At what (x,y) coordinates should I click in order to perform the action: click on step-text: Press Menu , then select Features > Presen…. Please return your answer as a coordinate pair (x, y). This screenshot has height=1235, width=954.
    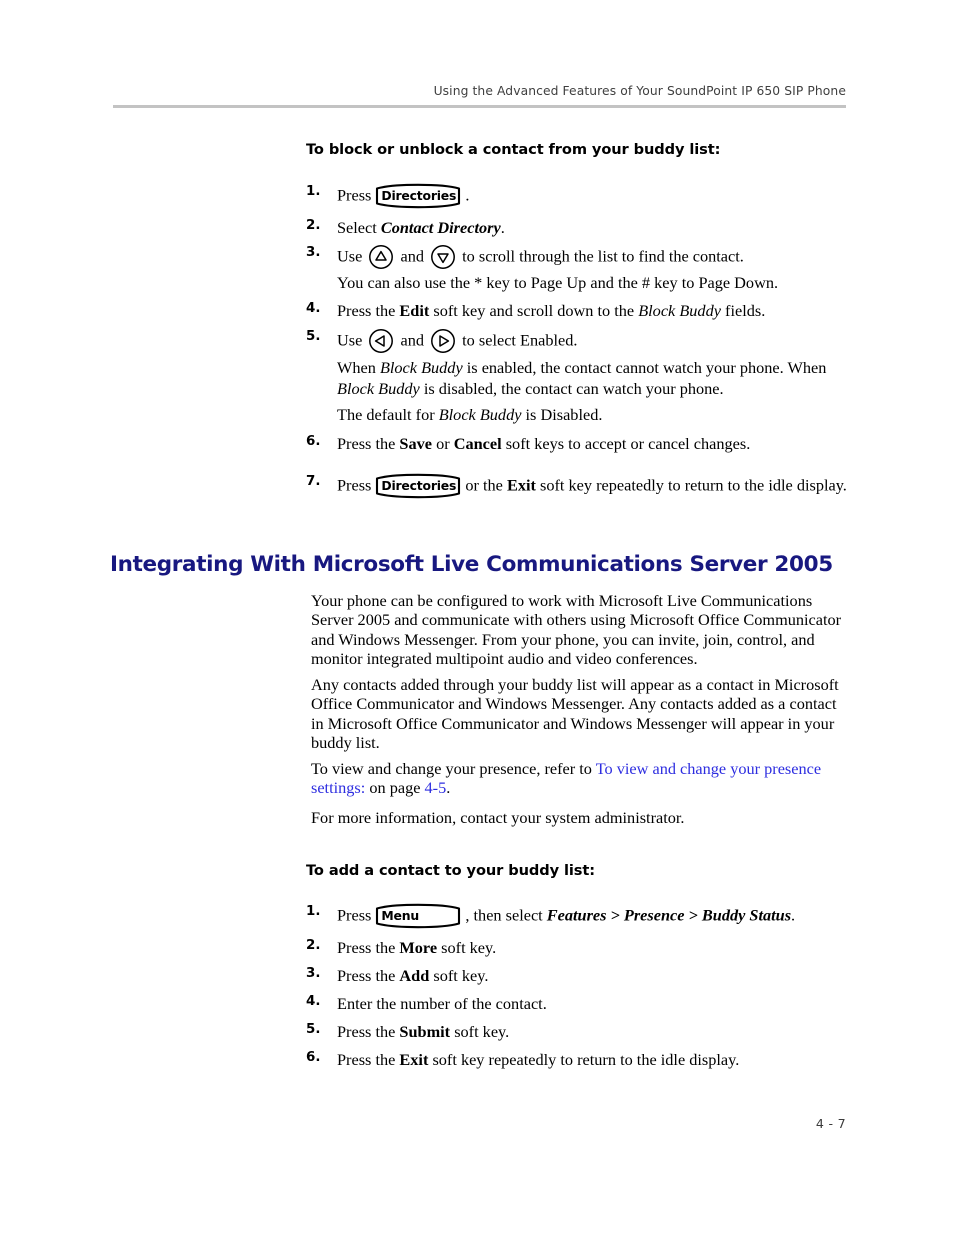
    Looking at the image, I should click on (597, 916).